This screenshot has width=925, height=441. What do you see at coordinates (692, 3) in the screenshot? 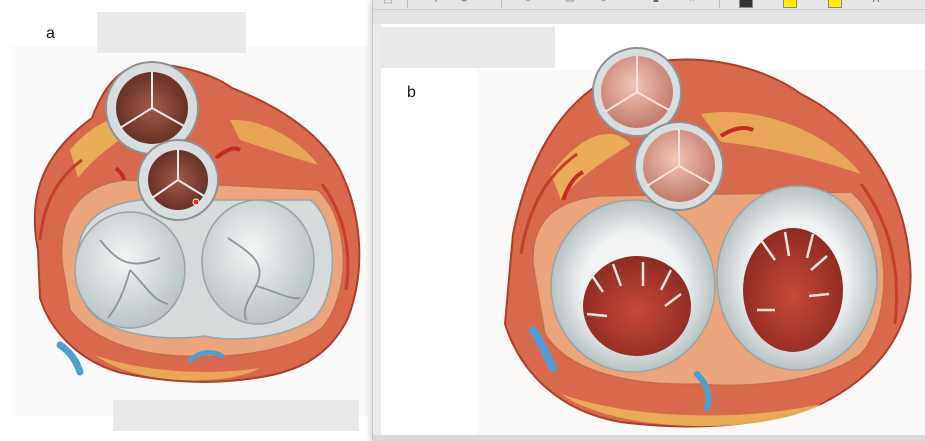
I see `crop-icon: ⌗` at bounding box center [692, 3].